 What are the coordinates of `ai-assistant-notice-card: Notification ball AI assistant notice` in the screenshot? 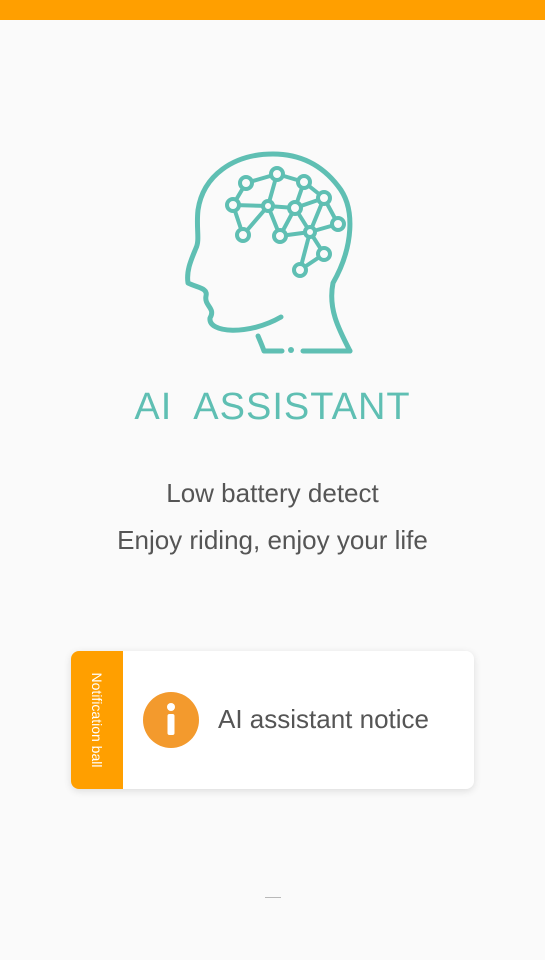 It's located at (272, 720).